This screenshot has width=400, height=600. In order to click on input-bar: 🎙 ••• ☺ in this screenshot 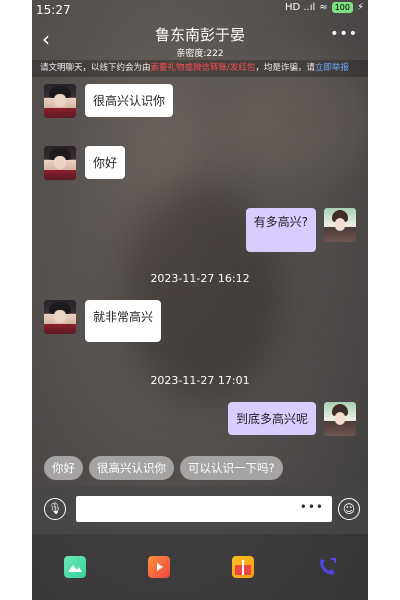, I will do `click(200, 510)`.